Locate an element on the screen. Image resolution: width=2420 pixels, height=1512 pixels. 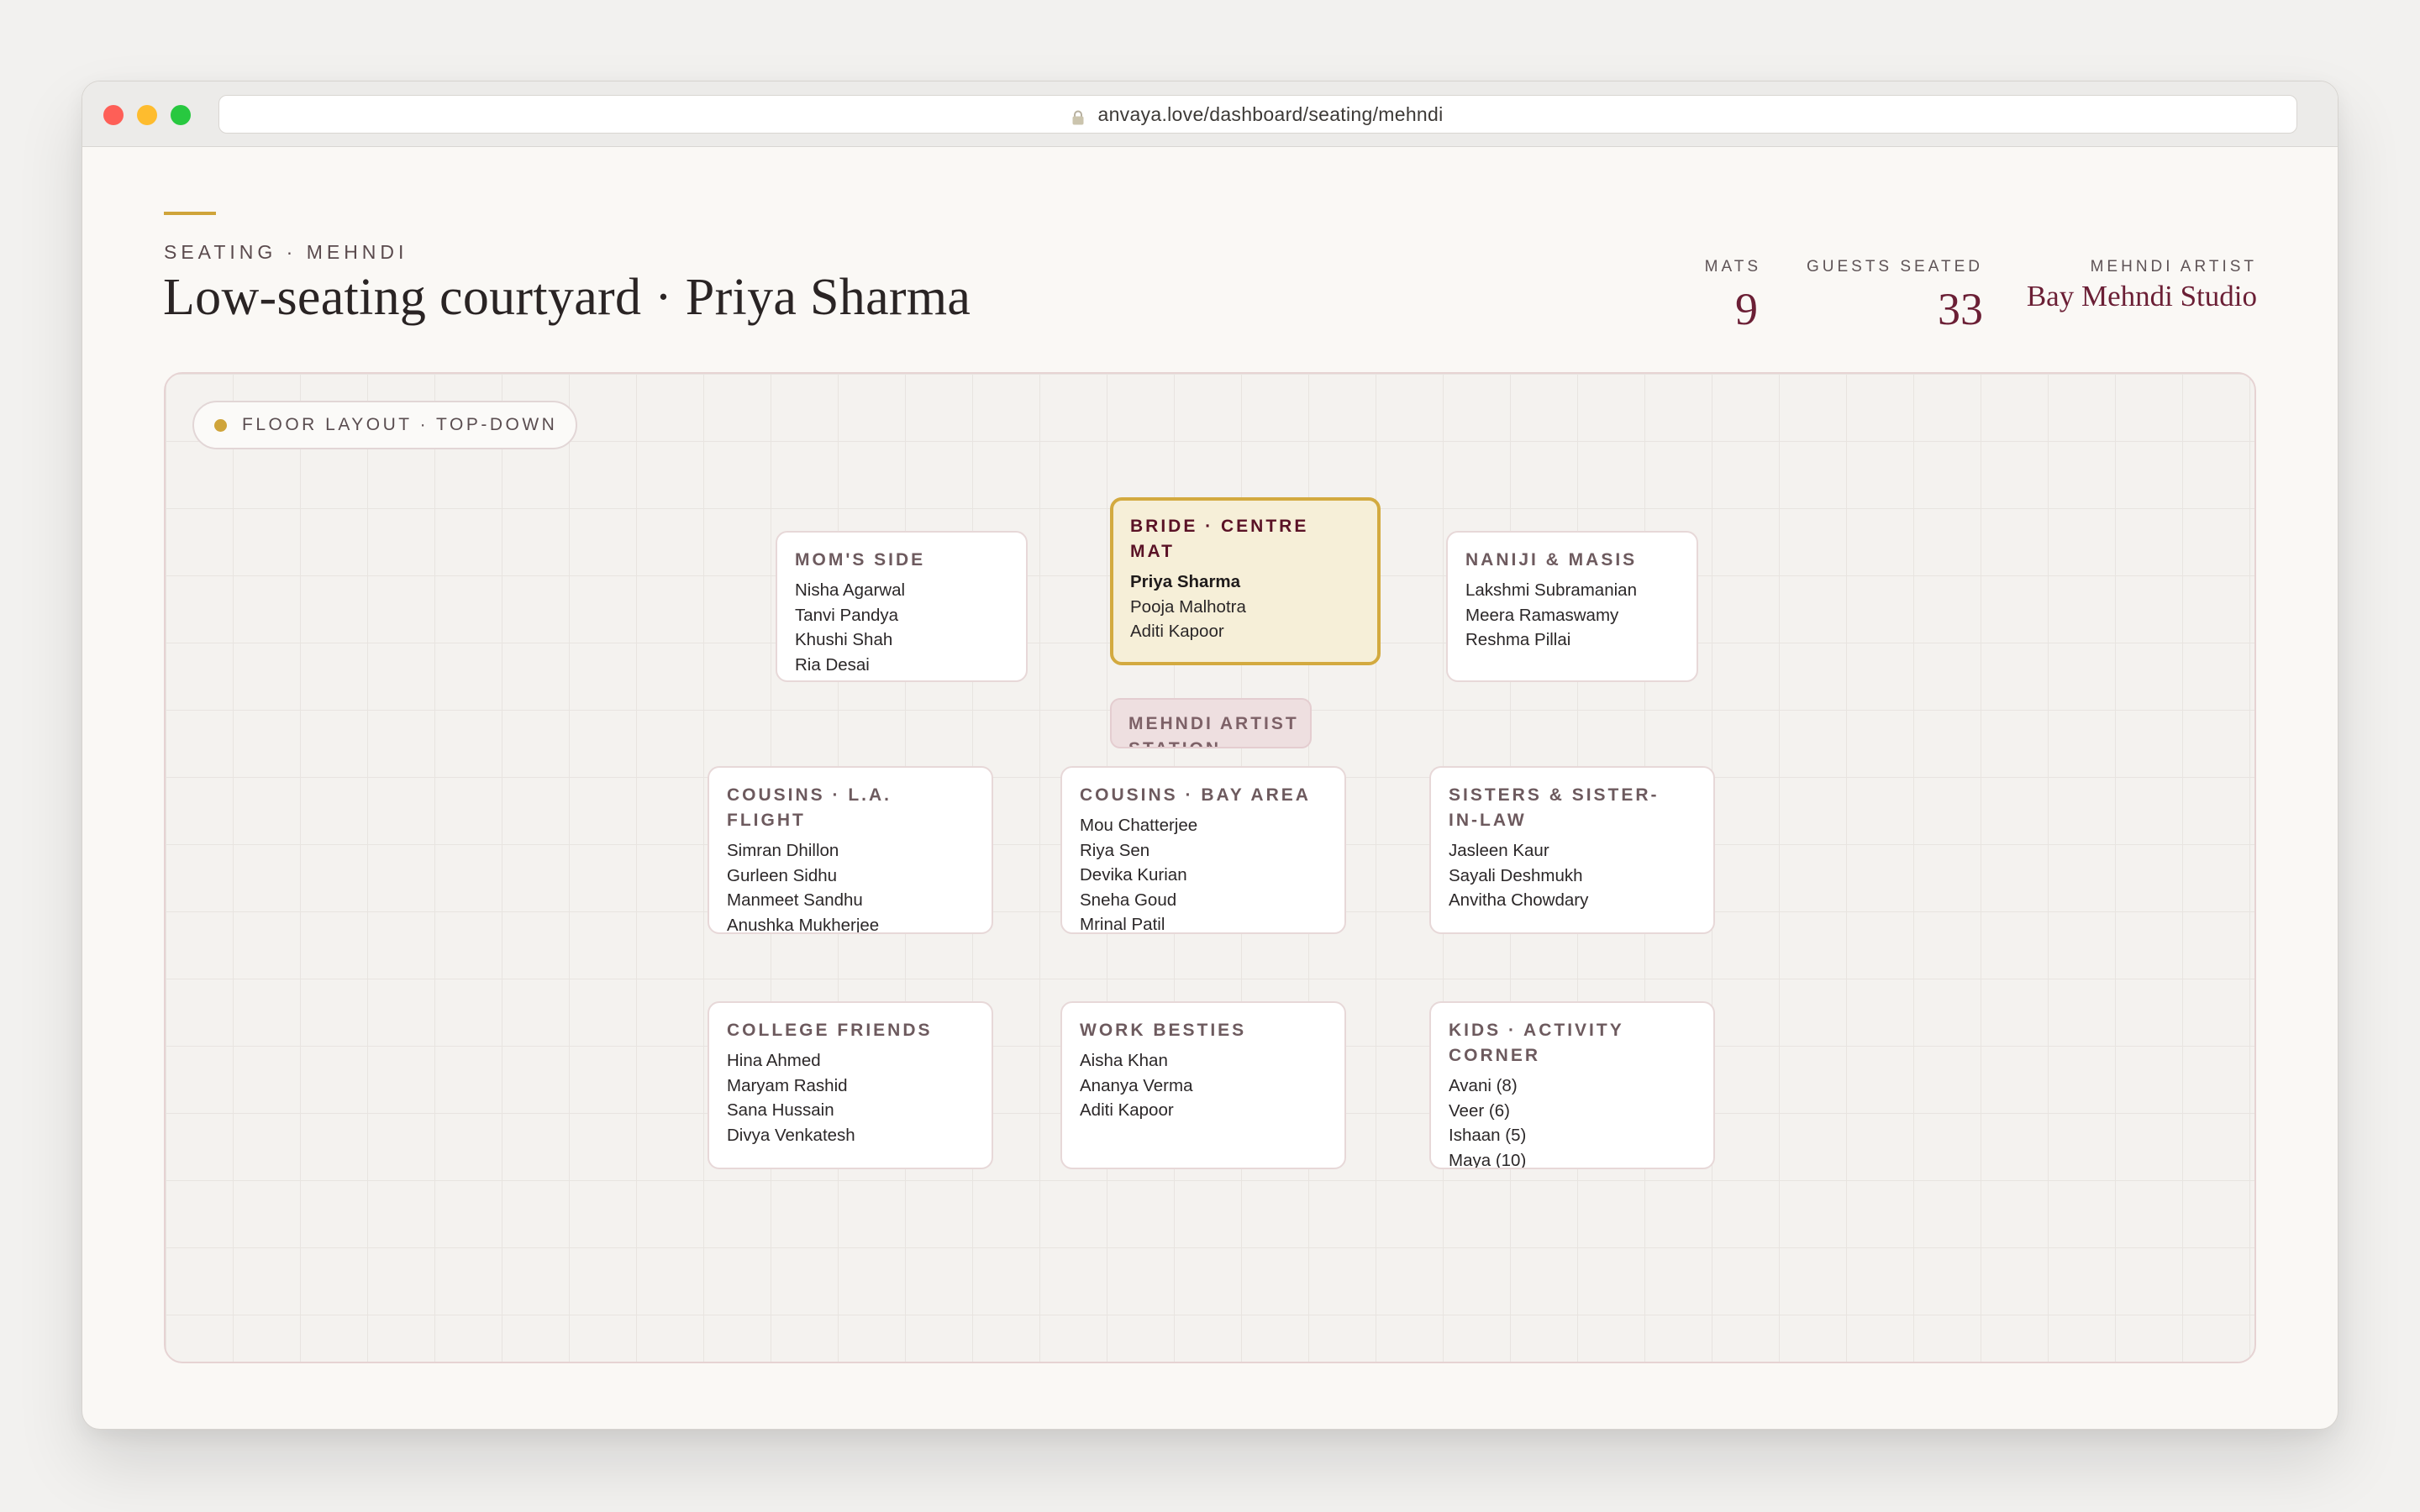
lock-icon is located at coordinates (1078, 116).